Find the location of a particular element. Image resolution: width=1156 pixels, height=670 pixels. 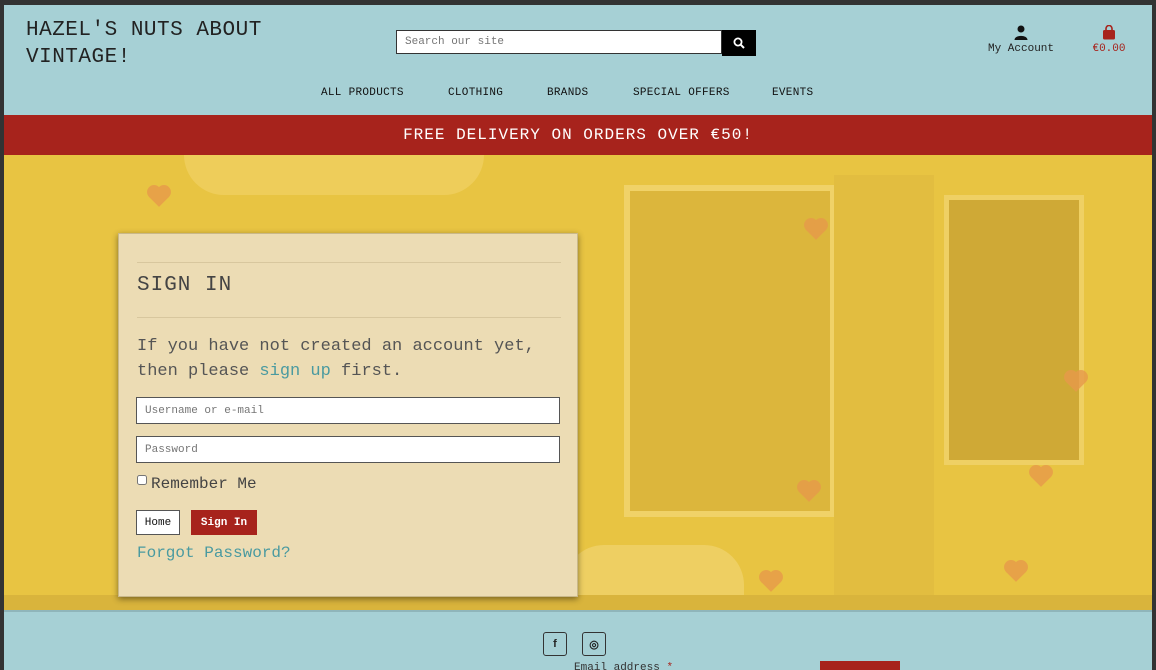

my-account-link: My Account is located at coordinates (1021, 40).